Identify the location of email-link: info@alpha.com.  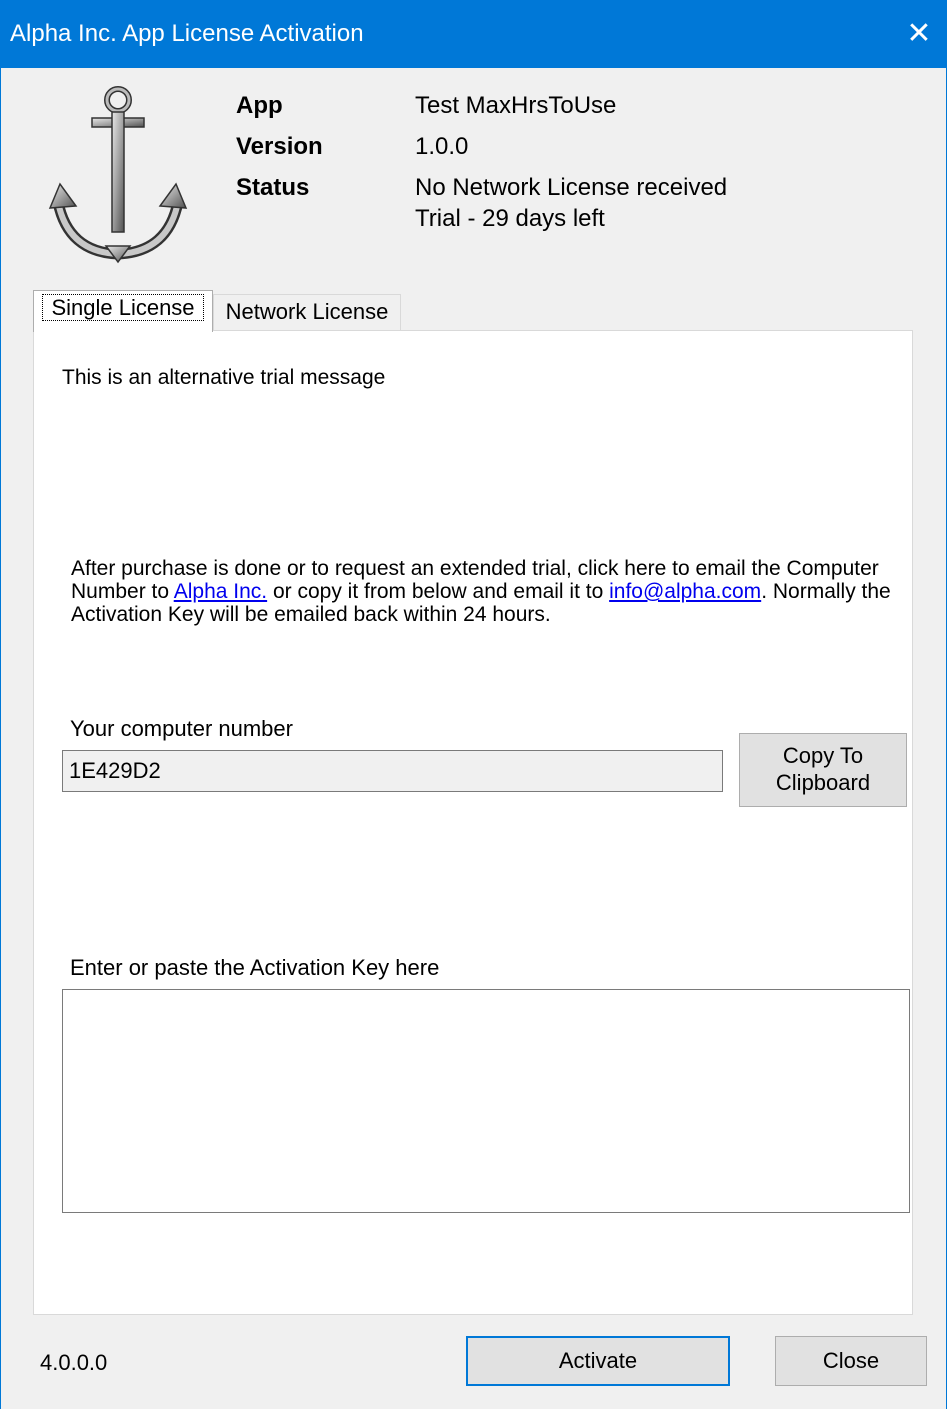
(685, 591).